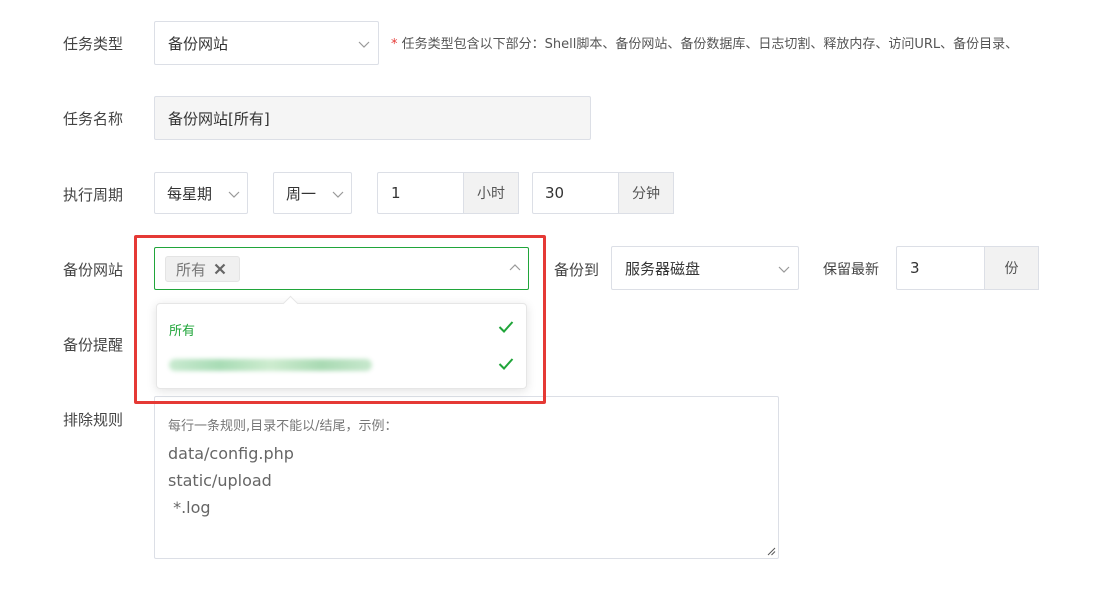 The height and width of the screenshot is (589, 1104). I want to click on minute-unit-addon: 分钟, so click(646, 193).